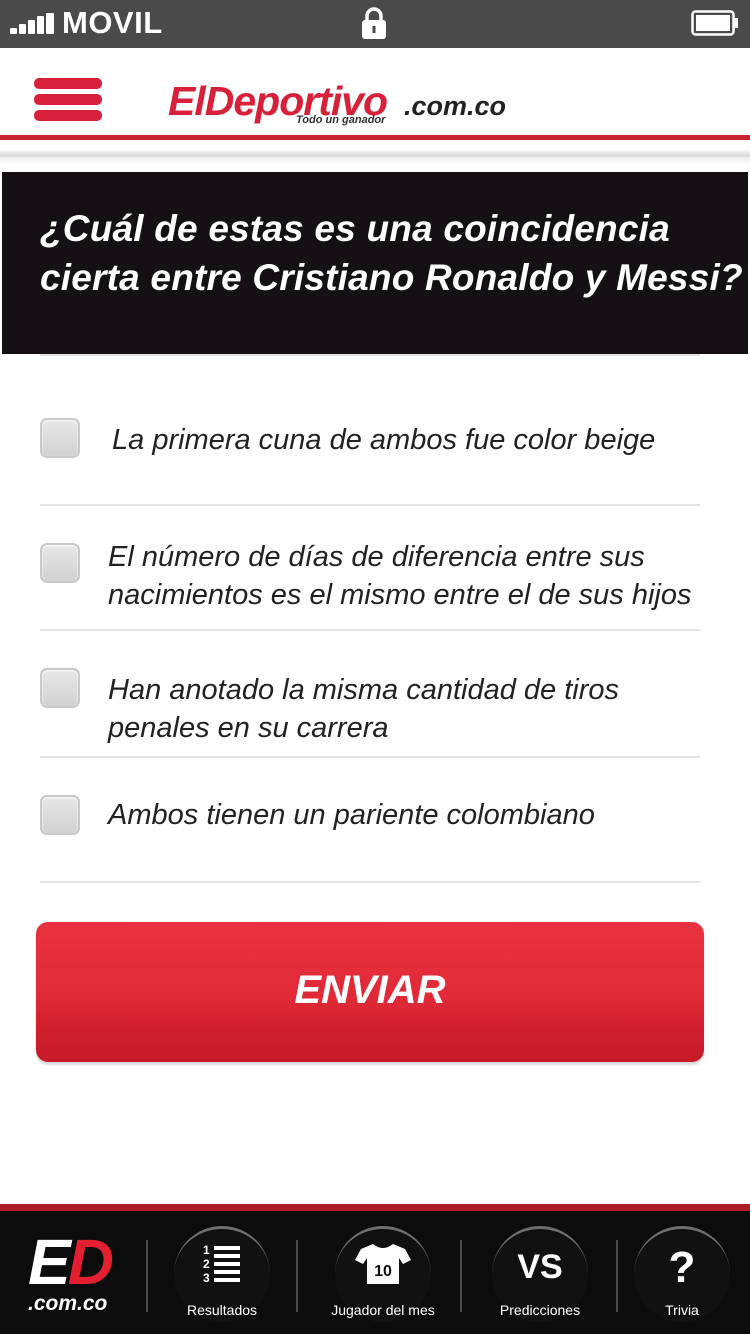 The height and width of the screenshot is (1334, 750). I want to click on numbered-list-icon: 1 2 3, so click(221, 1264).